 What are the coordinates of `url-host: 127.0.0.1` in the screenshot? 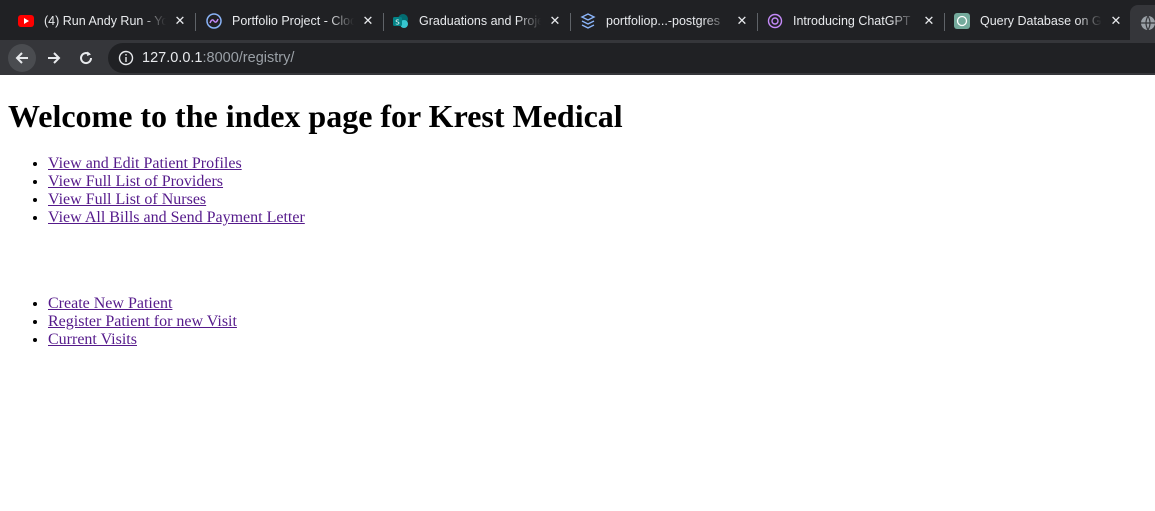 It's located at (172, 58).